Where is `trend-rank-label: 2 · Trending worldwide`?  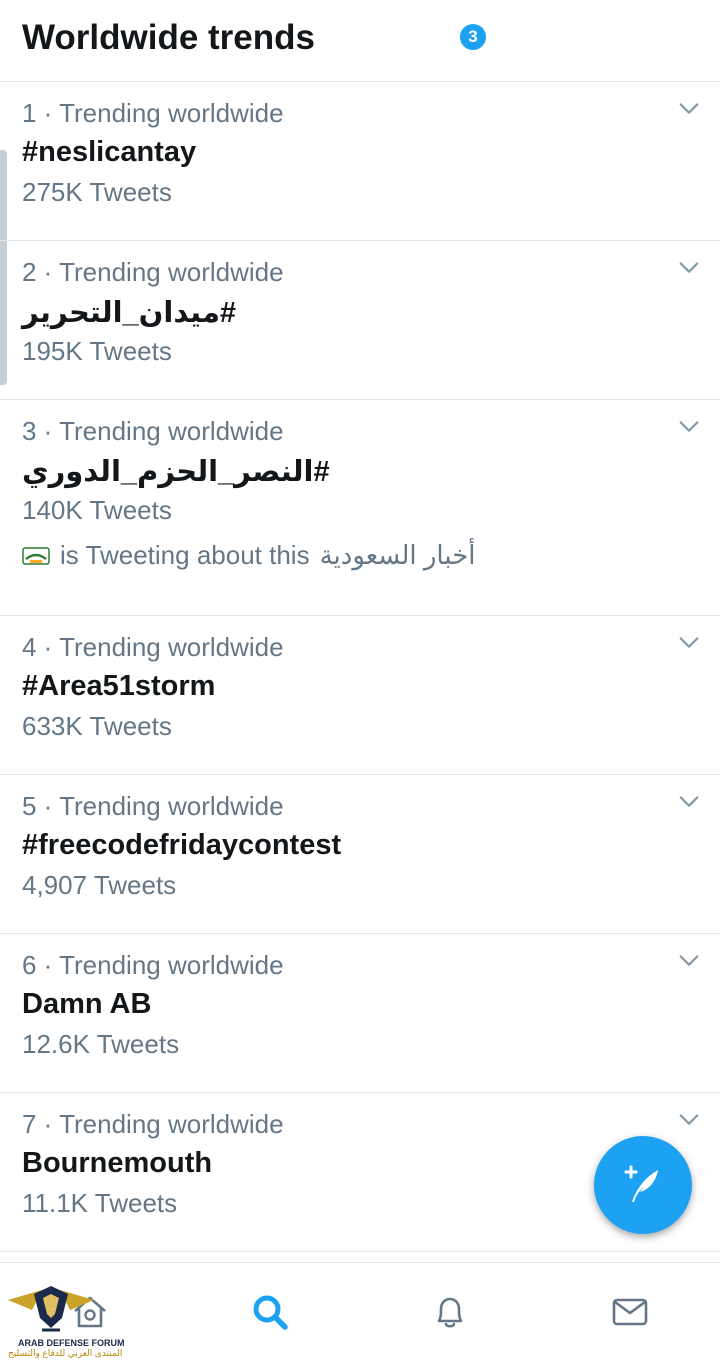 trend-rank-label: 2 · Trending worldwide is located at coordinates (153, 272).